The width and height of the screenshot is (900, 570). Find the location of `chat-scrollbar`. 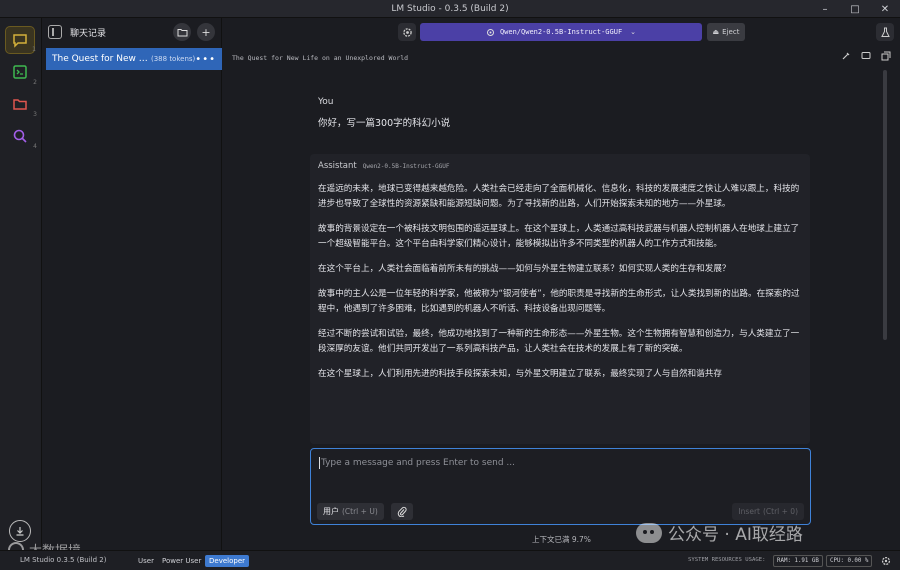

chat-scrollbar is located at coordinates (885, 205).